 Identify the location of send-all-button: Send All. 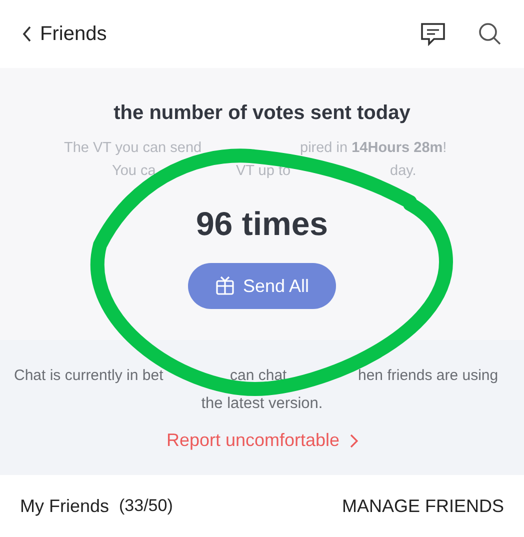
(262, 286).